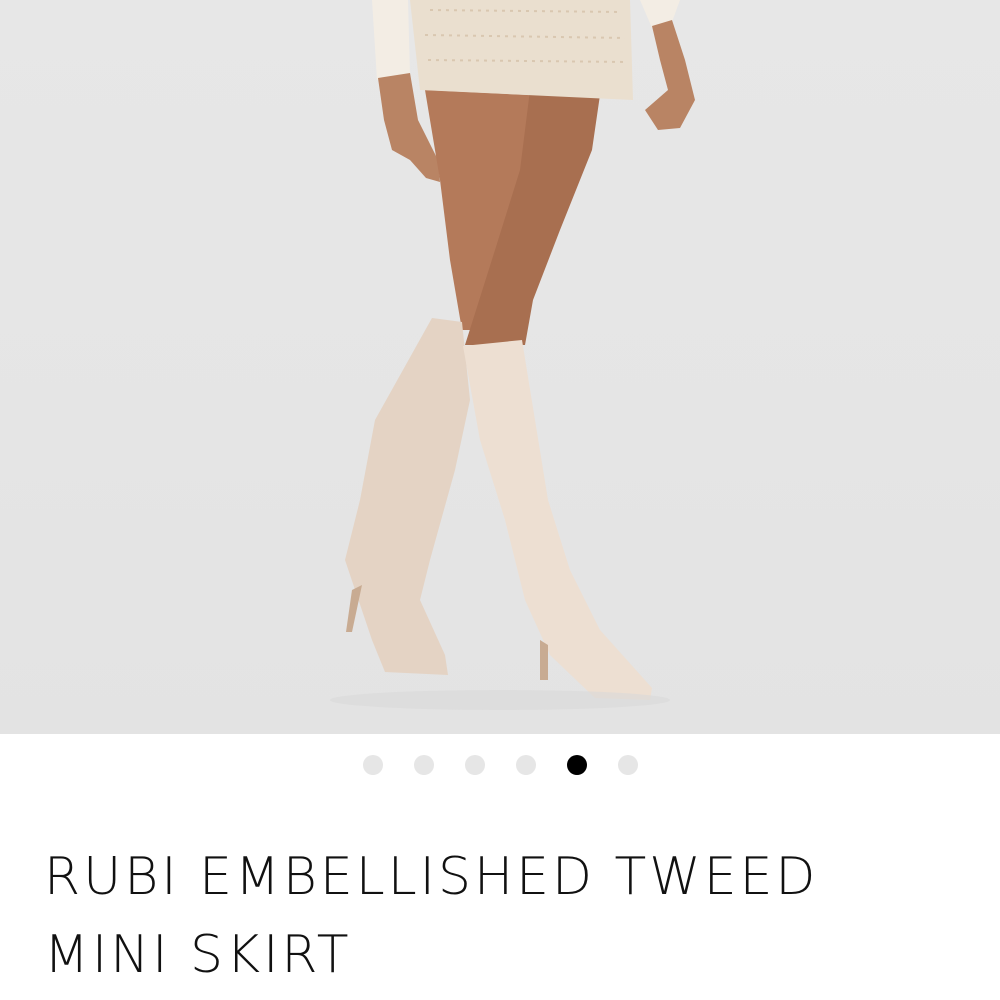 The height and width of the screenshot is (1000, 1000). Describe the element at coordinates (670, 75) in the screenshot. I see `hand-right` at that location.